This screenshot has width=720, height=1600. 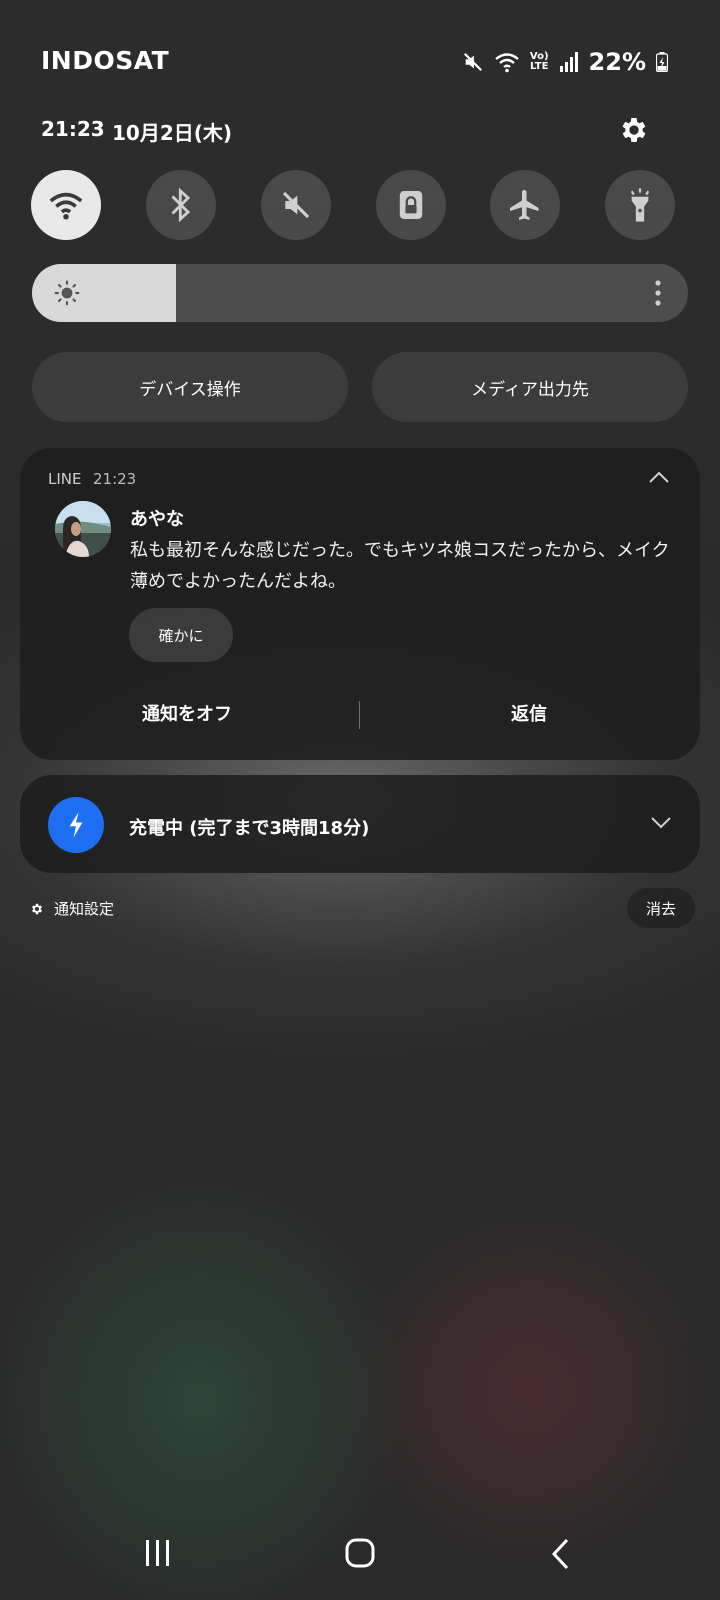 I want to click on airplane-icon, so click(x=524, y=205).